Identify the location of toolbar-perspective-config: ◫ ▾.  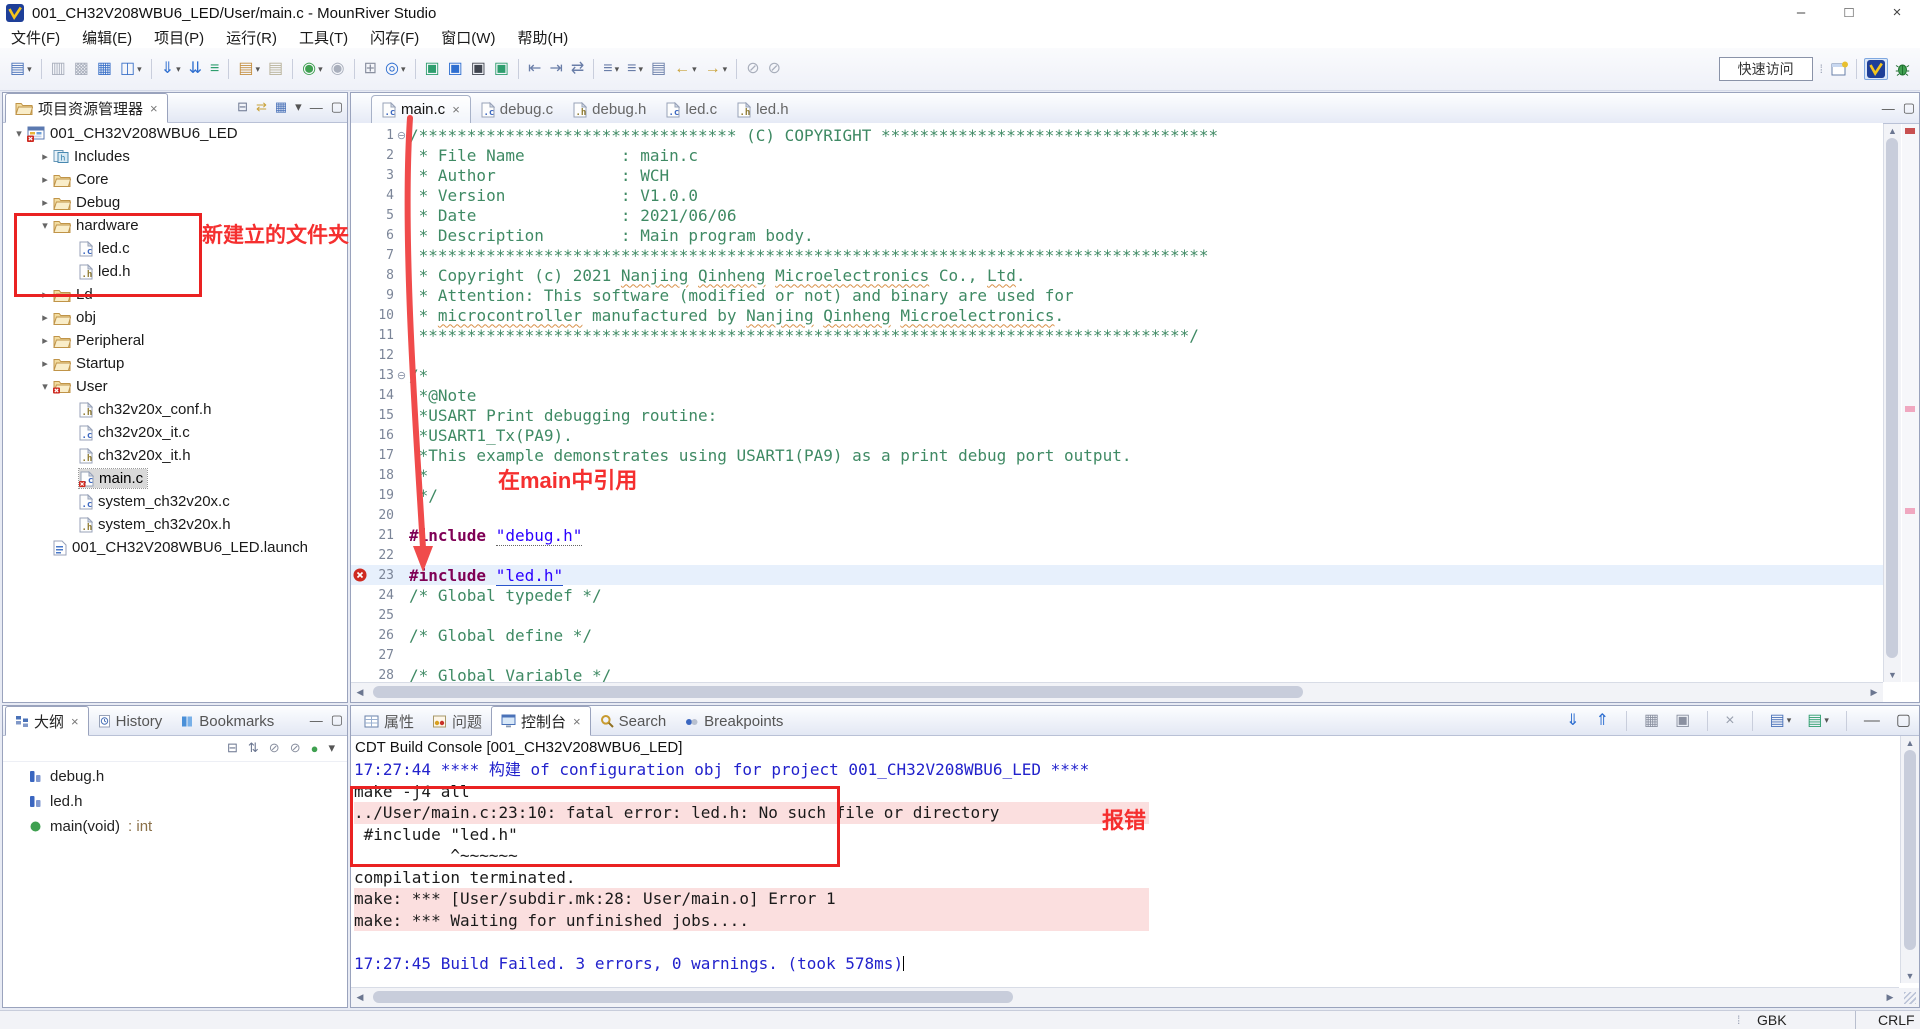
(131, 69).